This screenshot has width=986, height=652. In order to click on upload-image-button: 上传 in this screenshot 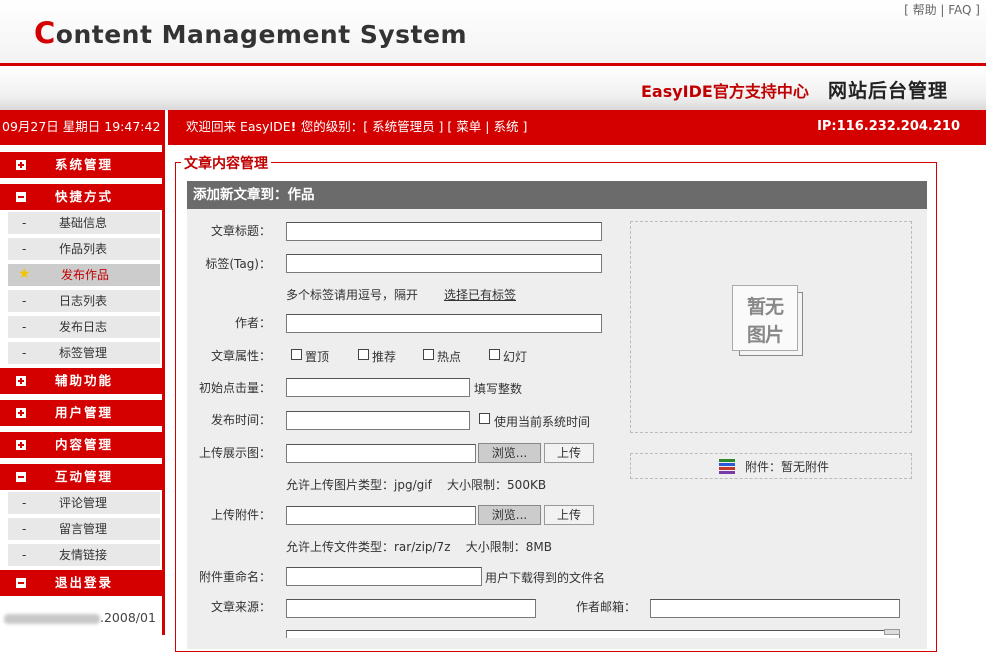, I will do `click(569, 453)`.